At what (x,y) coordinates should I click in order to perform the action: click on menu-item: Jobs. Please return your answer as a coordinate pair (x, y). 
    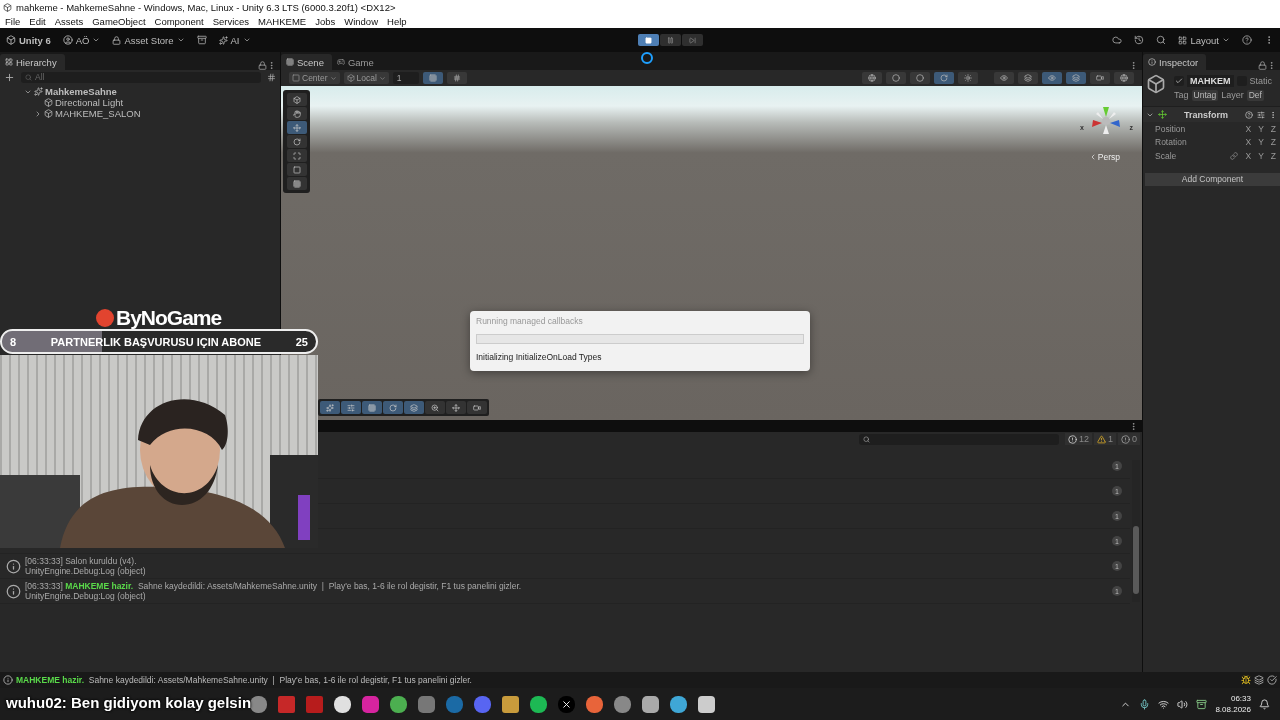
    Looking at the image, I should click on (325, 21).